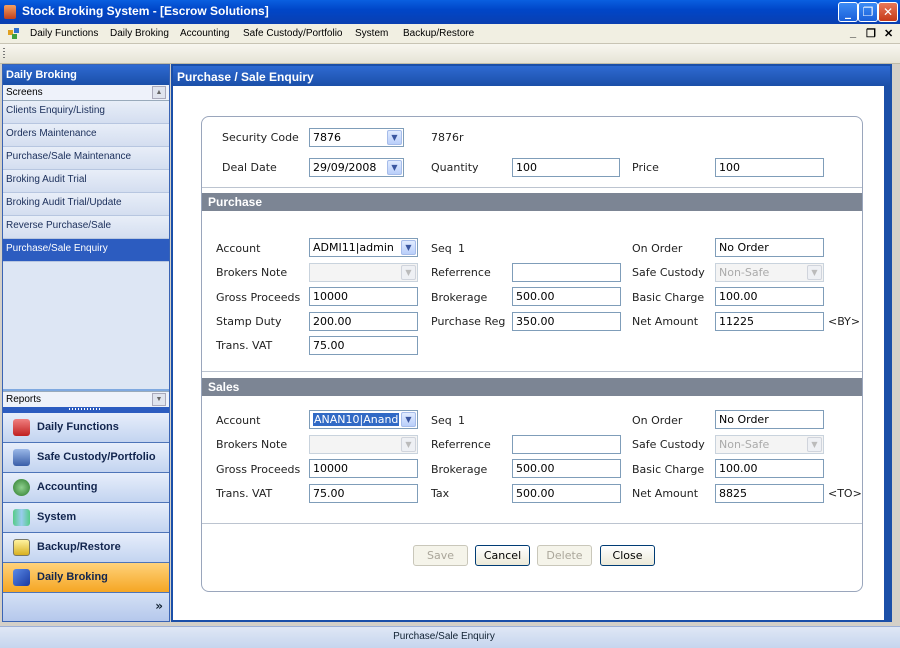 This screenshot has width=900, height=648. Describe the element at coordinates (356, 137) in the screenshot. I see `security-code-select: 7876 ▼` at that location.